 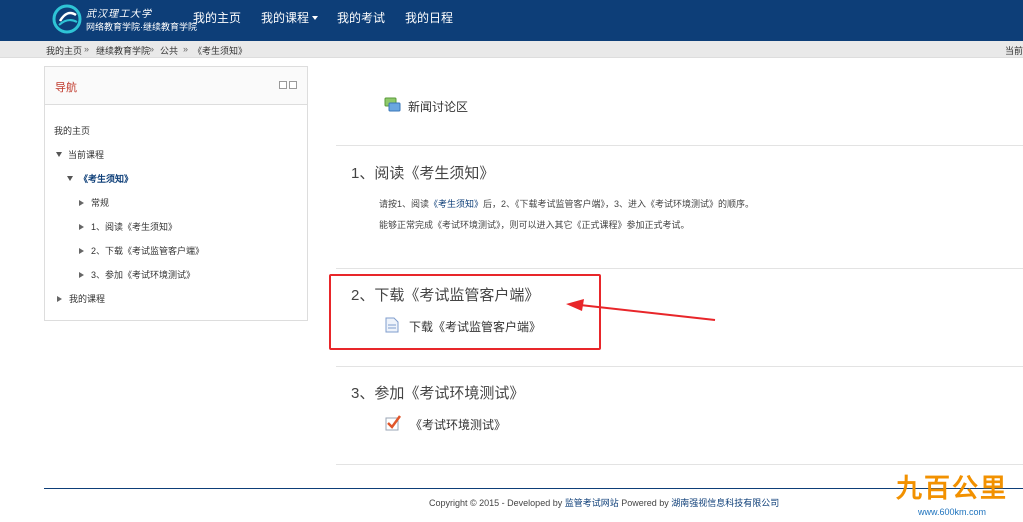 What do you see at coordinates (952, 512) in the screenshot?
I see `watermark-url: www.600km.com` at bounding box center [952, 512].